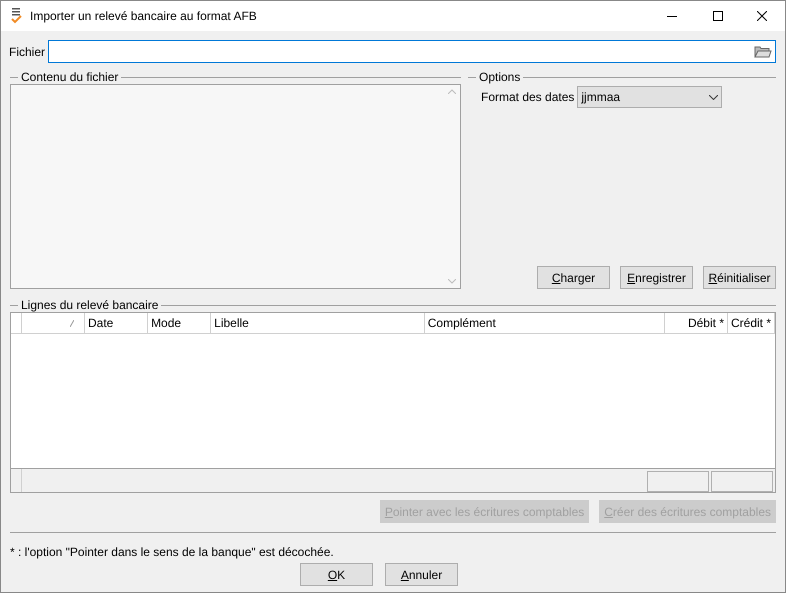  Describe the element at coordinates (318, 323) in the screenshot. I see `column-header: Libelle` at that location.